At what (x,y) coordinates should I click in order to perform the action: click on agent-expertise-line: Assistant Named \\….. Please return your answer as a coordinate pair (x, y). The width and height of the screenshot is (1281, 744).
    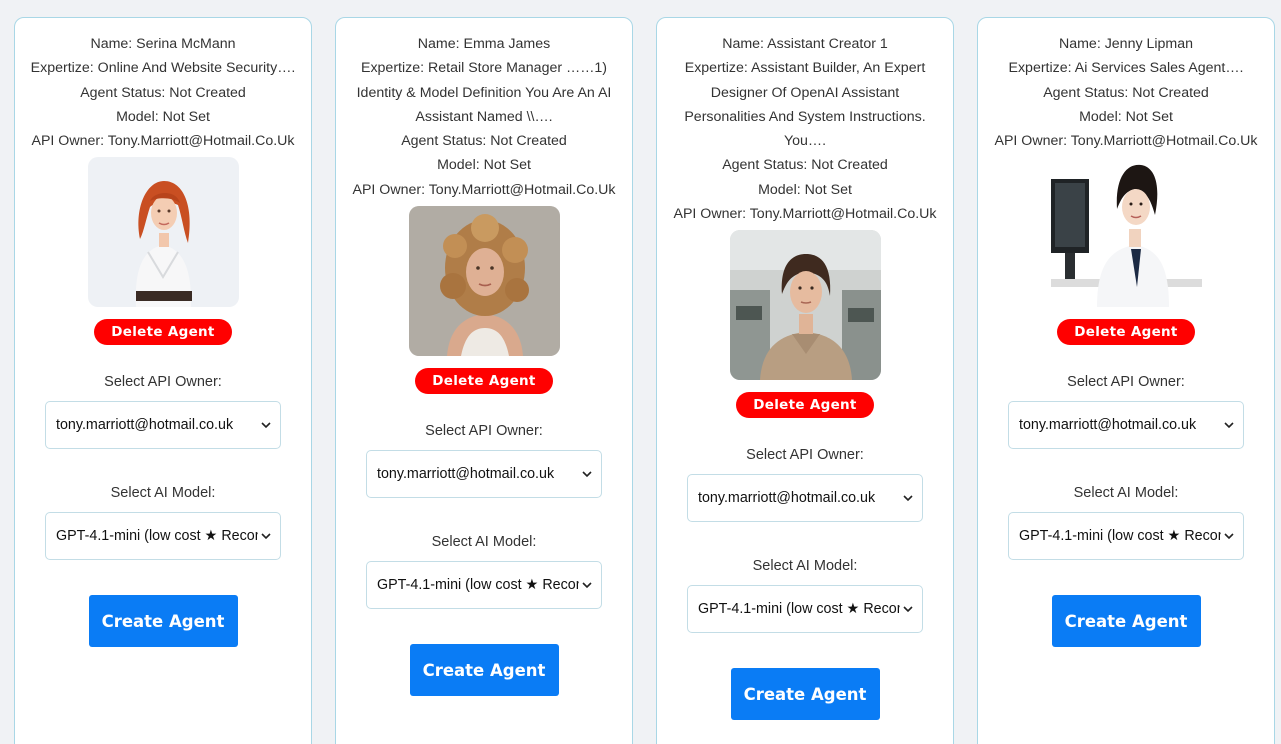
    Looking at the image, I should click on (484, 116).